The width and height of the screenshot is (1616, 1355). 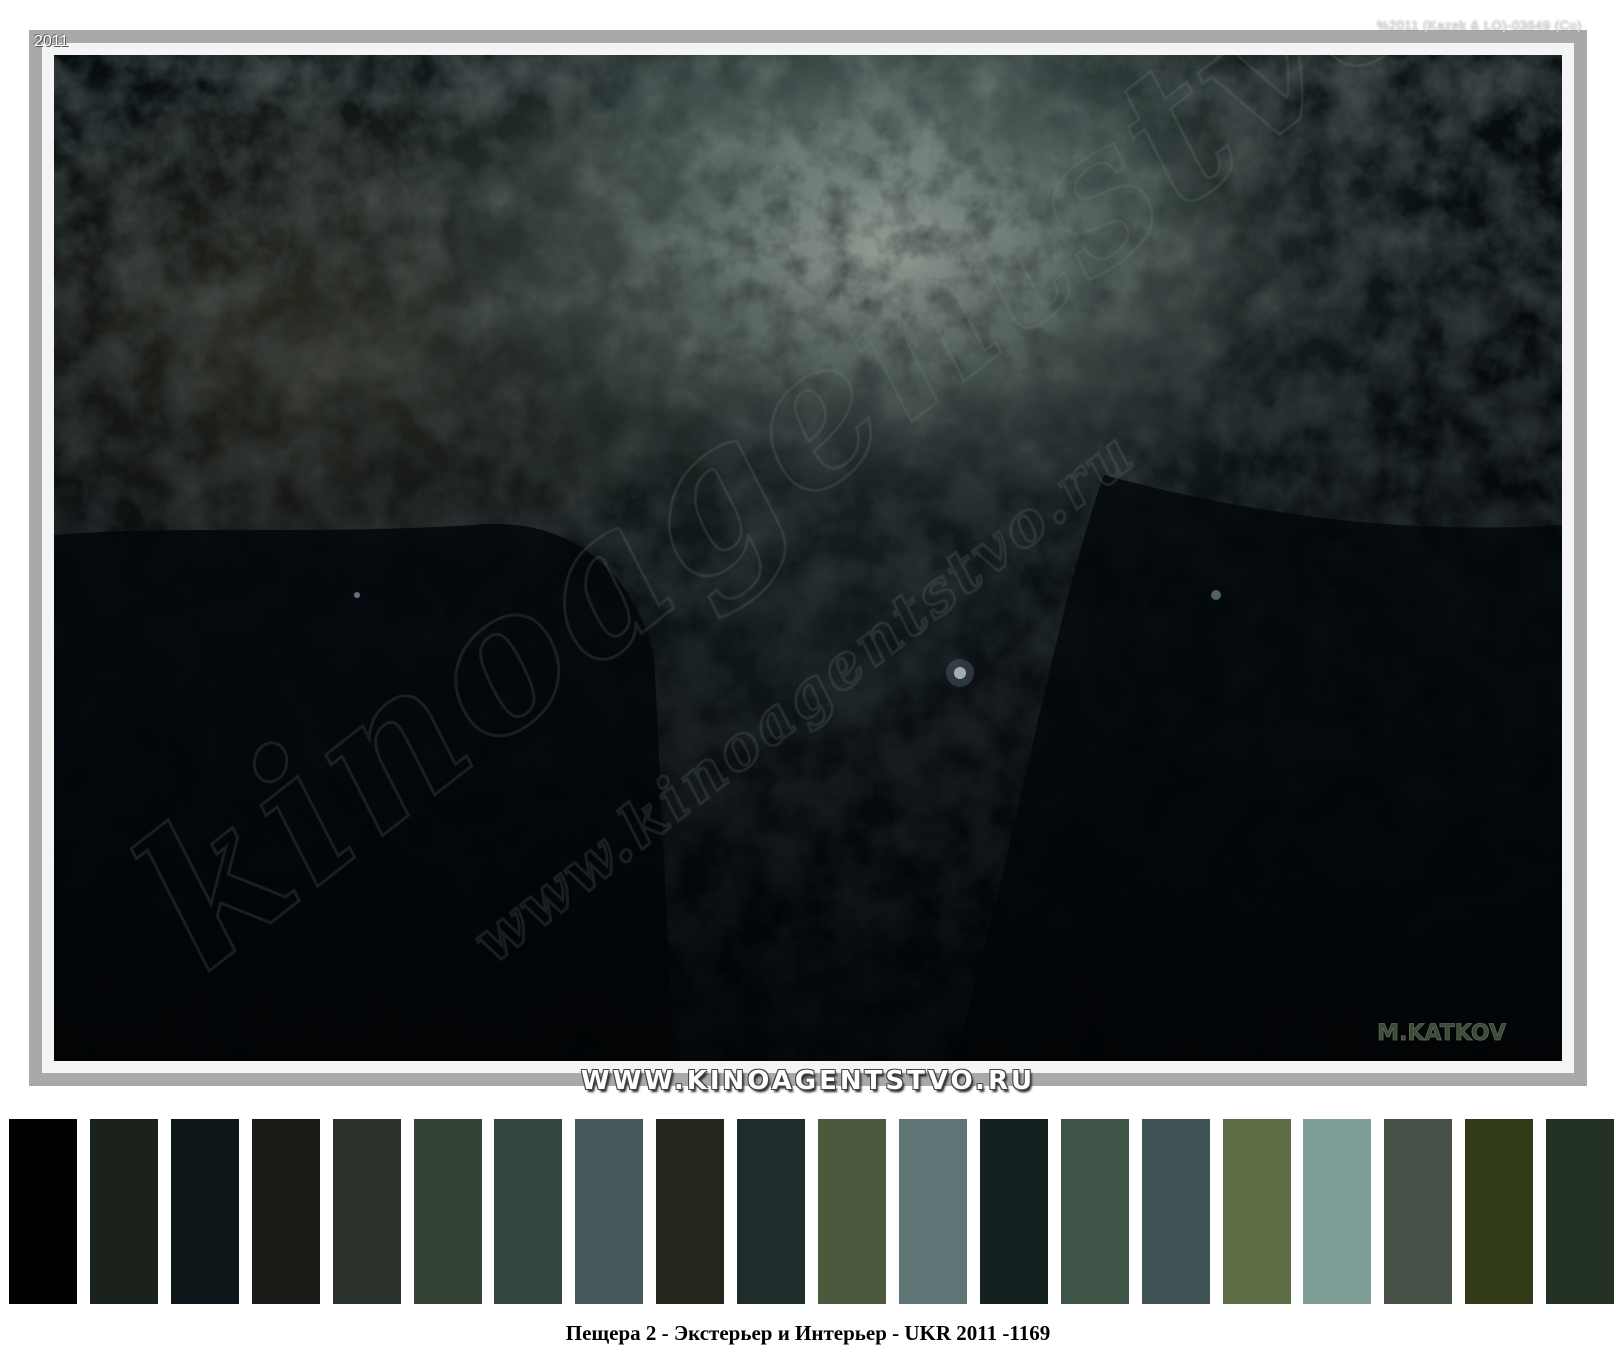 What do you see at coordinates (1441, 1033) in the screenshot?
I see `photographer-signature: M.KATKOV` at bounding box center [1441, 1033].